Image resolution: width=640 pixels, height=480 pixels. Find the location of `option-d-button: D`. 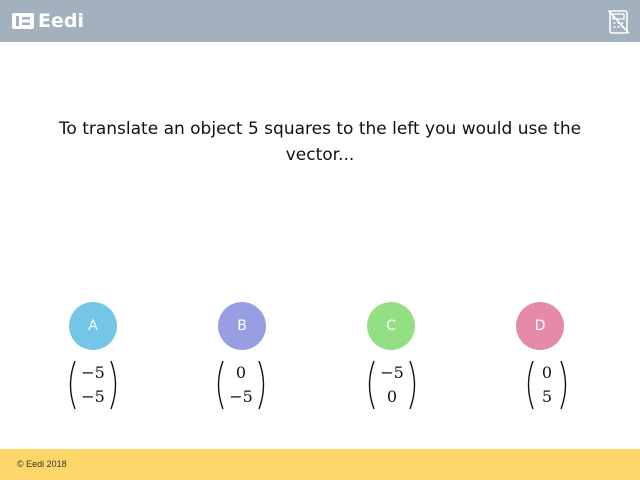

option-d-button: D is located at coordinates (540, 326).